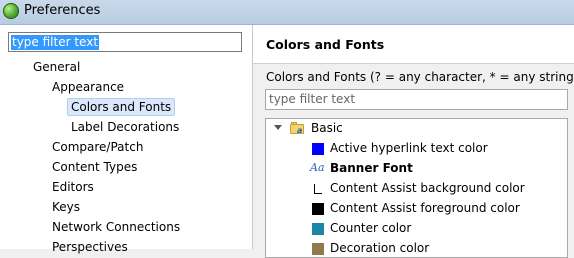  I want to click on list-item: Content Assist foreground color, so click(437, 209).